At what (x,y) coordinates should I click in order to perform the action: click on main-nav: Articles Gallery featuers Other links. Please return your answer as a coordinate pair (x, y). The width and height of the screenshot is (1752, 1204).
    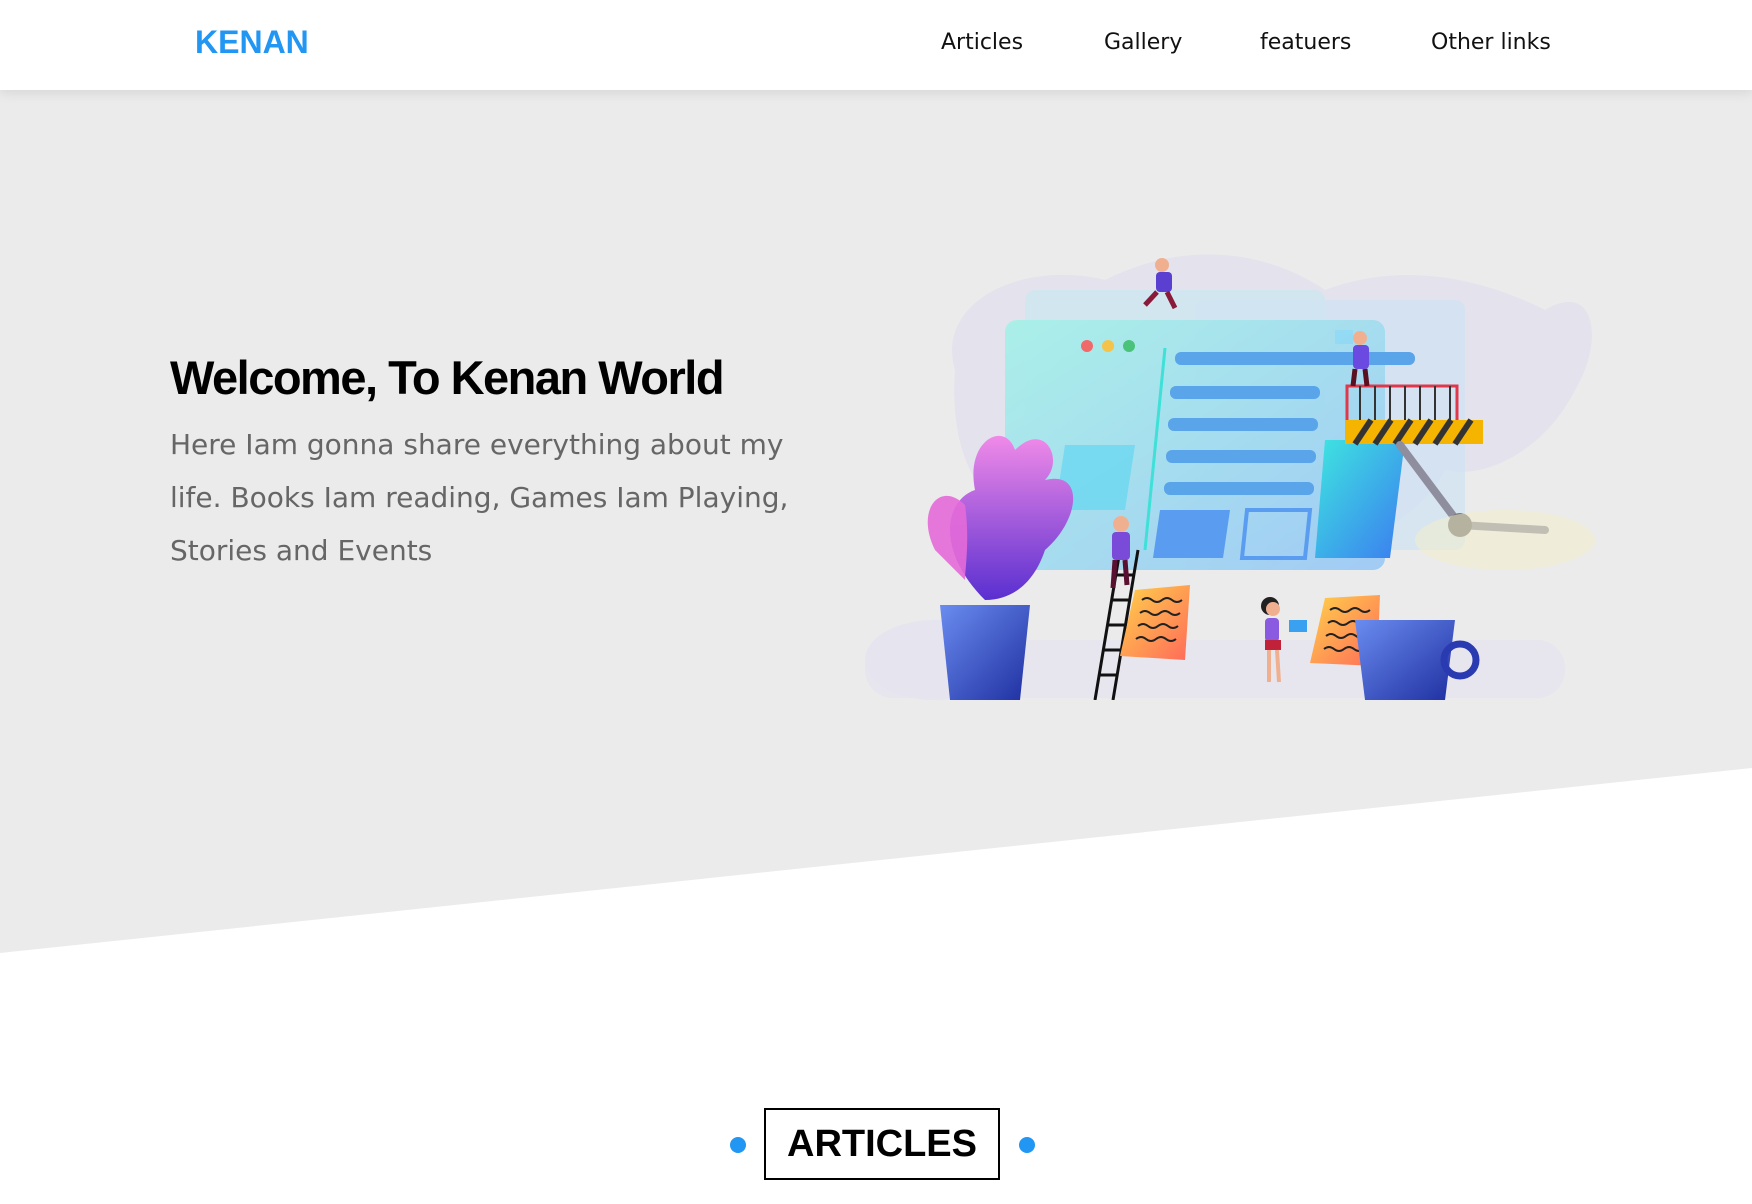
    Looking at the image, I should click on (876, 45).